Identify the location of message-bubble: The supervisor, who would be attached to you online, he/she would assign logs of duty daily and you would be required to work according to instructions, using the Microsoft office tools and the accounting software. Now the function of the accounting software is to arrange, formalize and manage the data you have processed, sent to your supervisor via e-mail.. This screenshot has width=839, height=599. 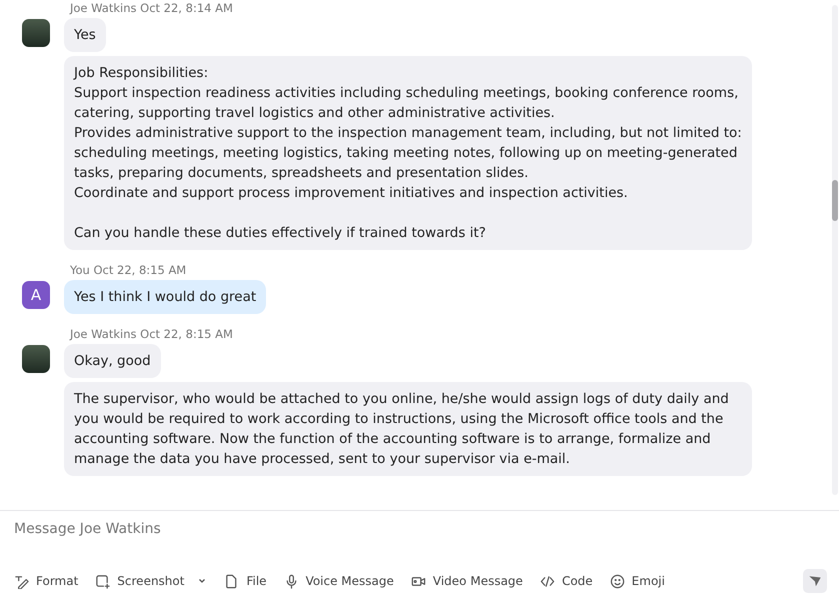
(408, 429).